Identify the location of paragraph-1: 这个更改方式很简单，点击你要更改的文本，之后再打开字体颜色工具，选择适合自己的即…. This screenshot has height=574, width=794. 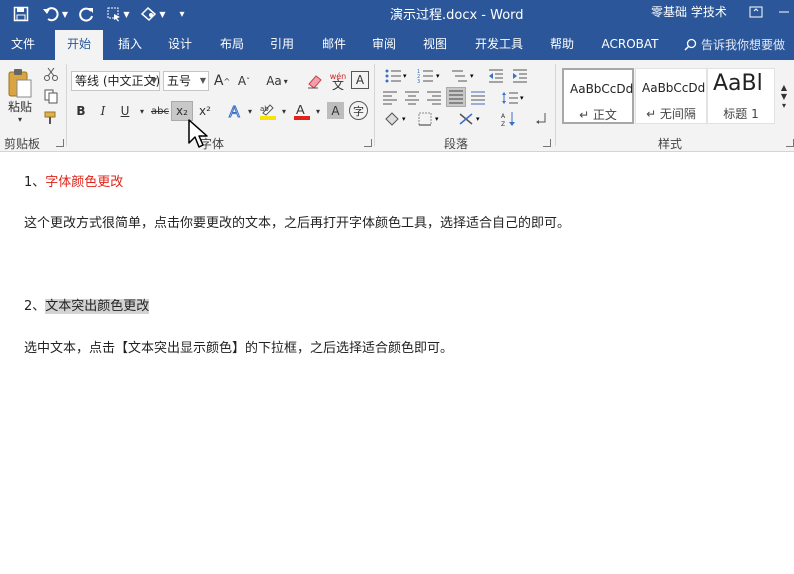
(297, 221).